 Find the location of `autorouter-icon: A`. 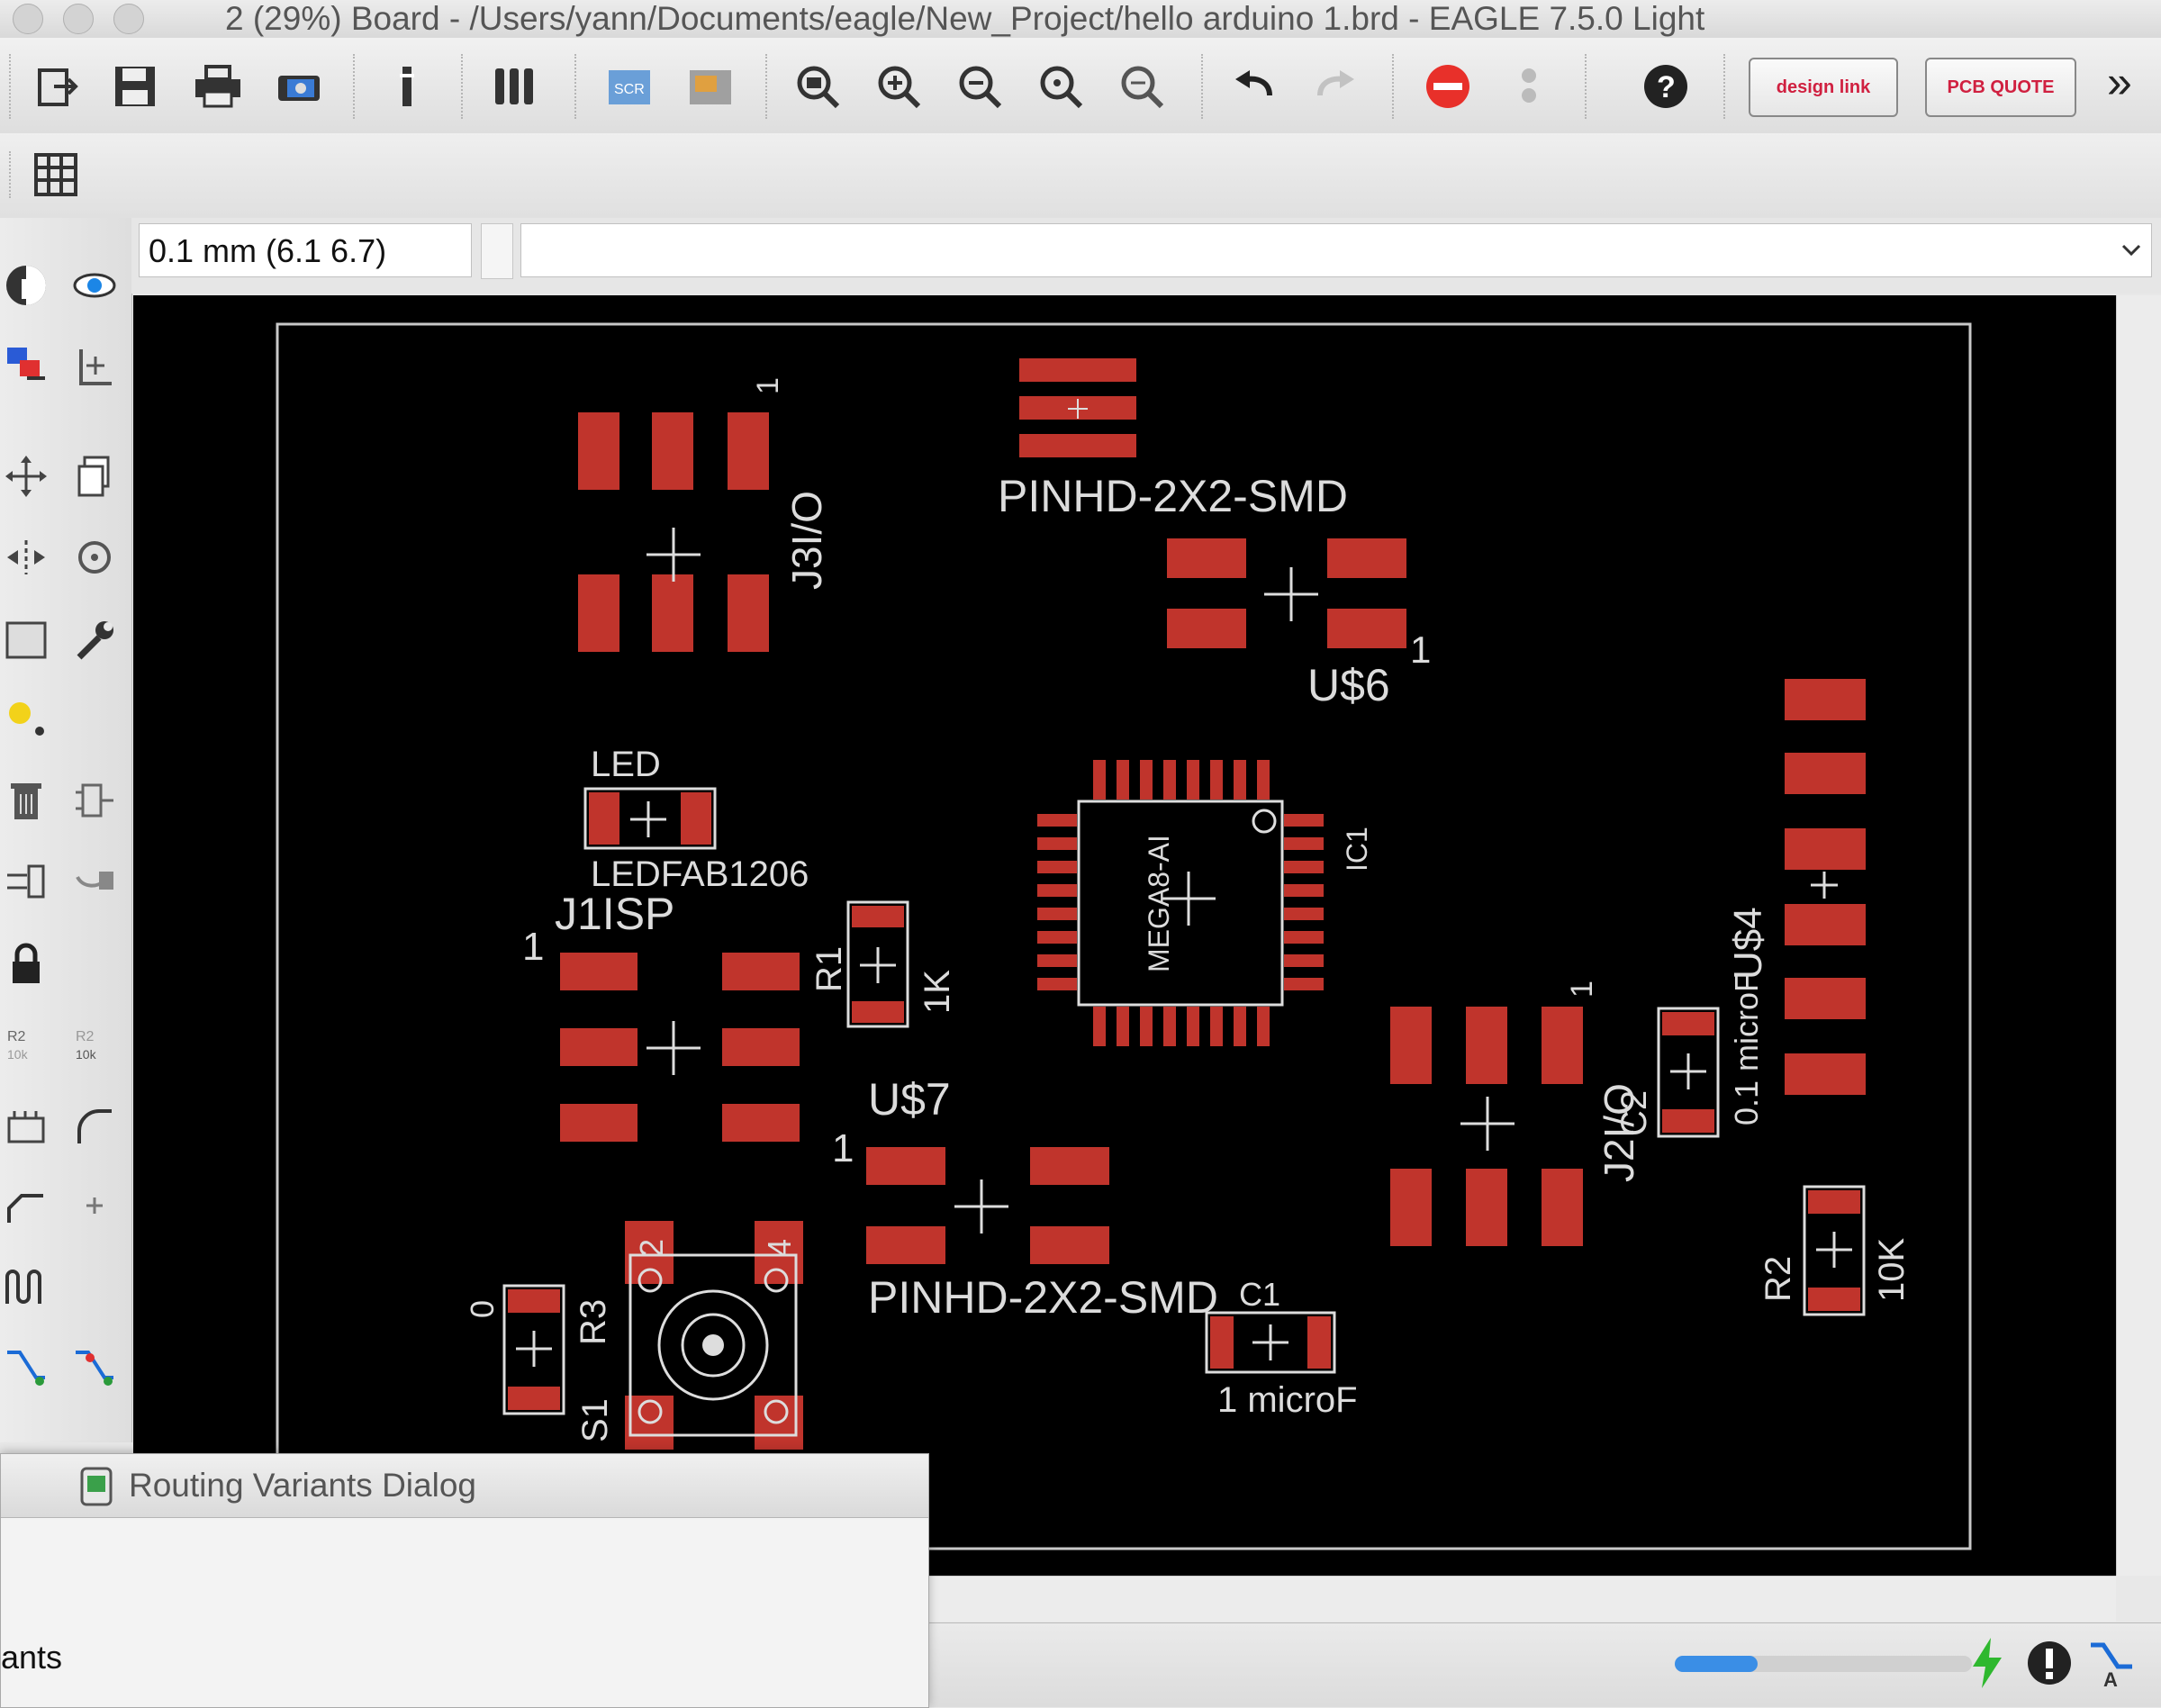

autorouter-icon: A is located at coordinates (2112, 1665).